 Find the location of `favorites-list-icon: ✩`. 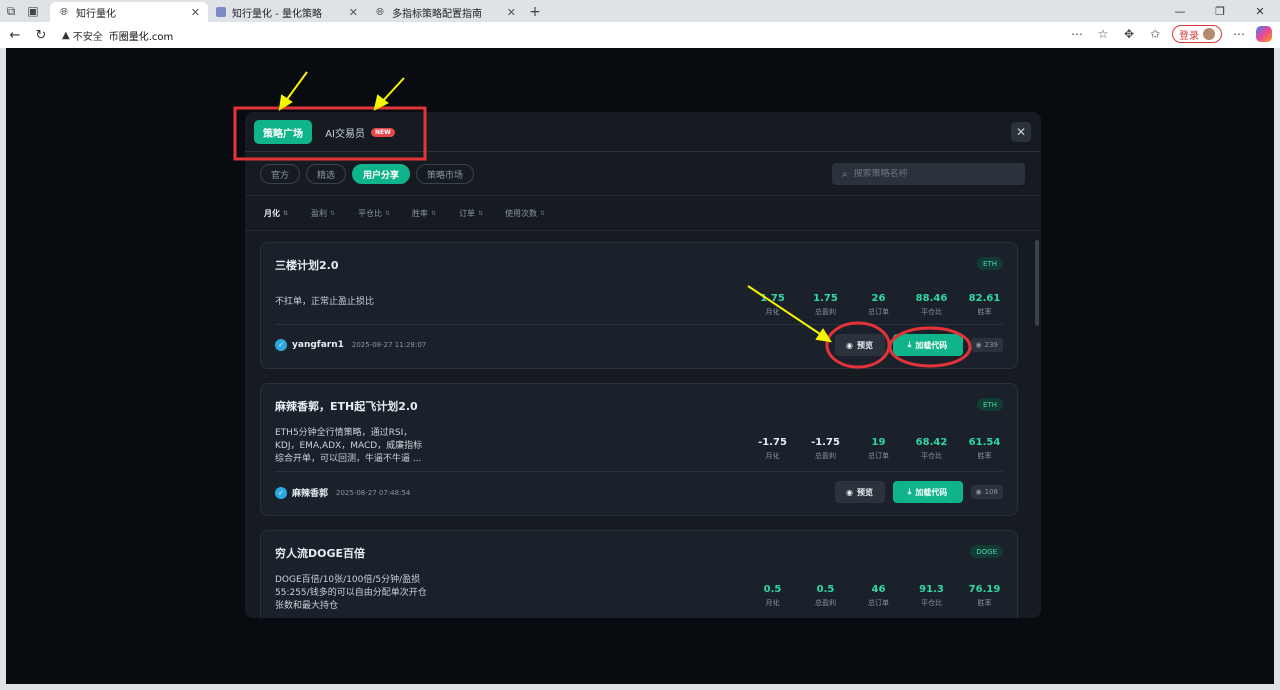

favorites-list-icon: ✩ is located at coordinates (1155, 34).